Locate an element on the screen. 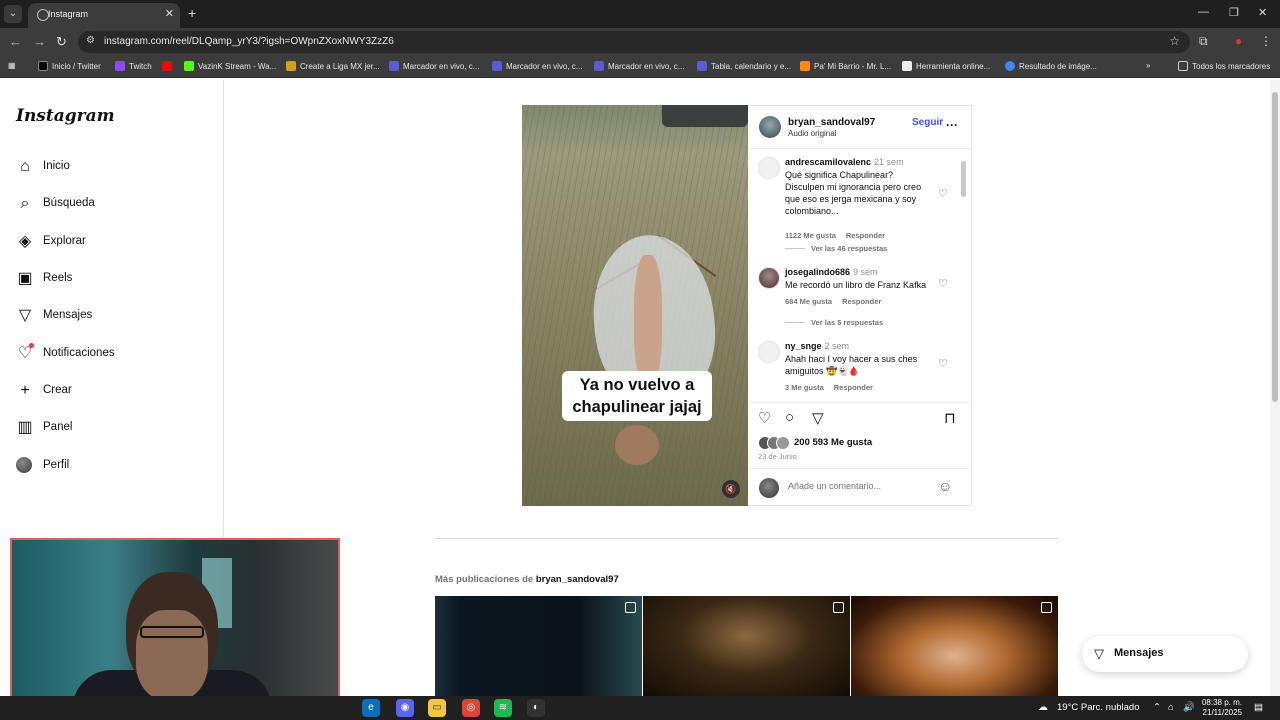  weather-text: 19°C Parc. nublado is located at coordinates (1098, 707).